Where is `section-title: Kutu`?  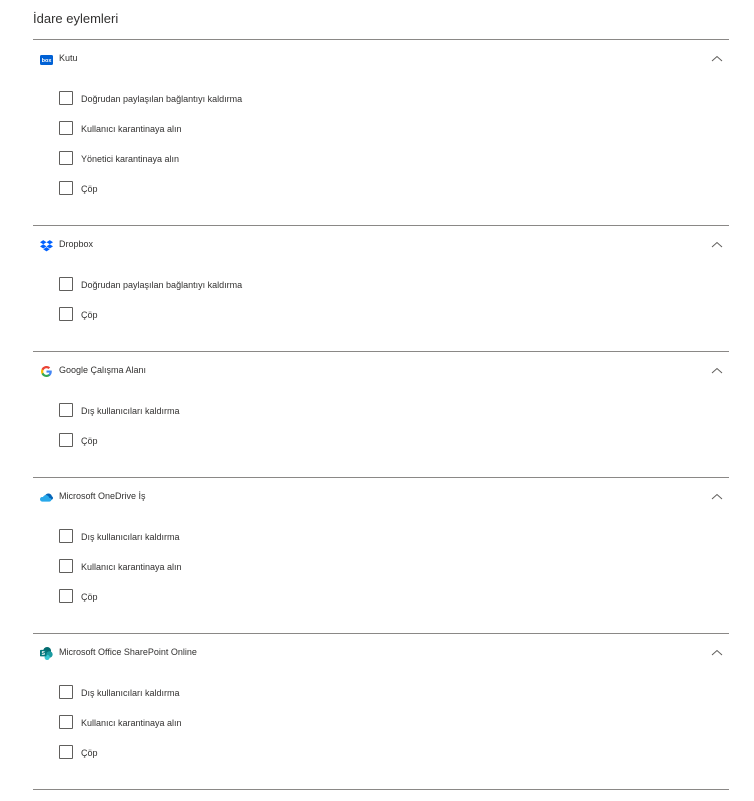 section-title: Kutu is located at coordinates (68, 58).